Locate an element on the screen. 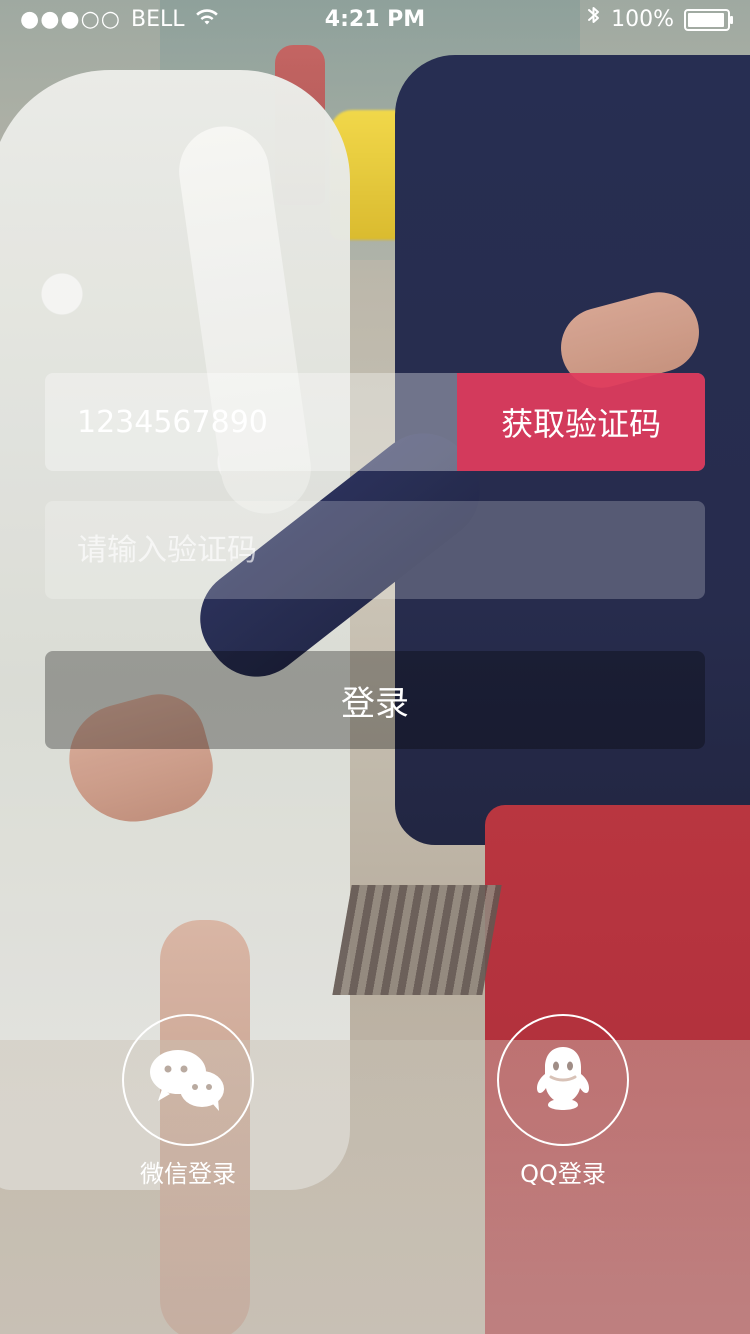 This screenshot has width=750, height=1334. login-button: 登录 is located at coordinates (375, 700).